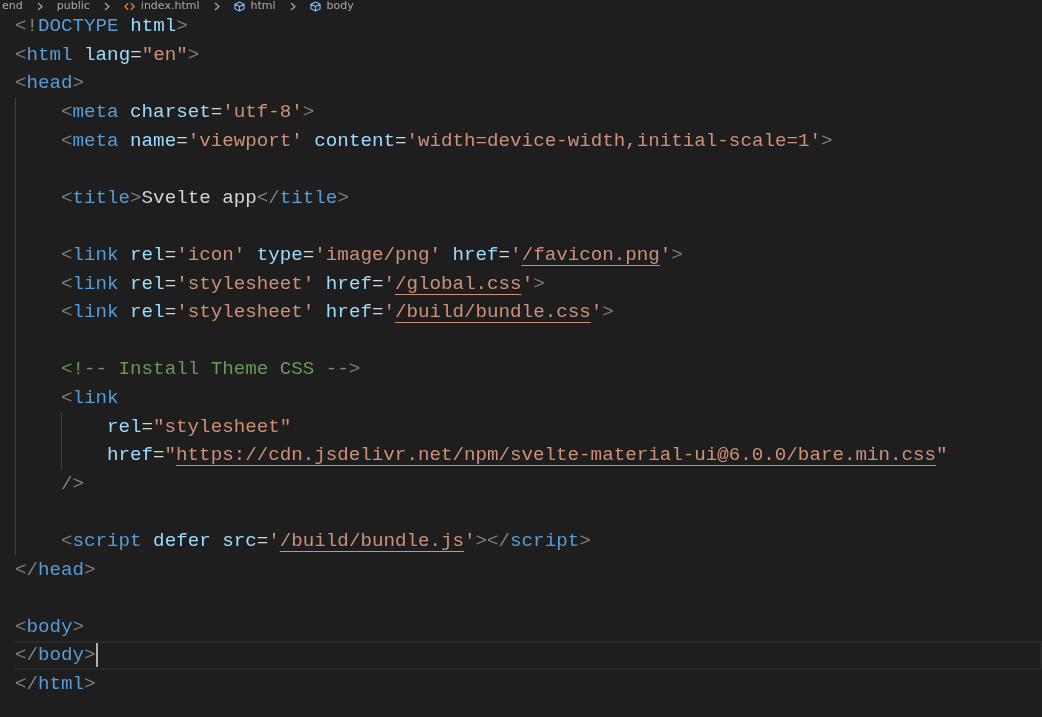 The height and width of the screenshot is (717, 1042). What do you see at coordinates (101, 26) in the screenshot?
I see `code-line: <!DOCTYPE html>` at bounding box center [101, 26].